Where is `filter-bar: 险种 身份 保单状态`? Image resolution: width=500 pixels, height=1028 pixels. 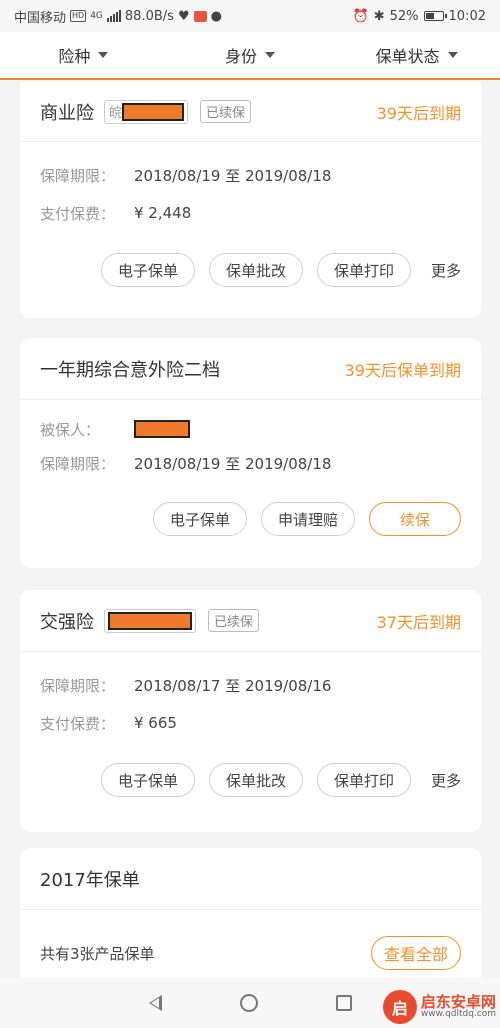
filter-bar: 险种 身份 保单状态 is located at coordinates (250, 56).